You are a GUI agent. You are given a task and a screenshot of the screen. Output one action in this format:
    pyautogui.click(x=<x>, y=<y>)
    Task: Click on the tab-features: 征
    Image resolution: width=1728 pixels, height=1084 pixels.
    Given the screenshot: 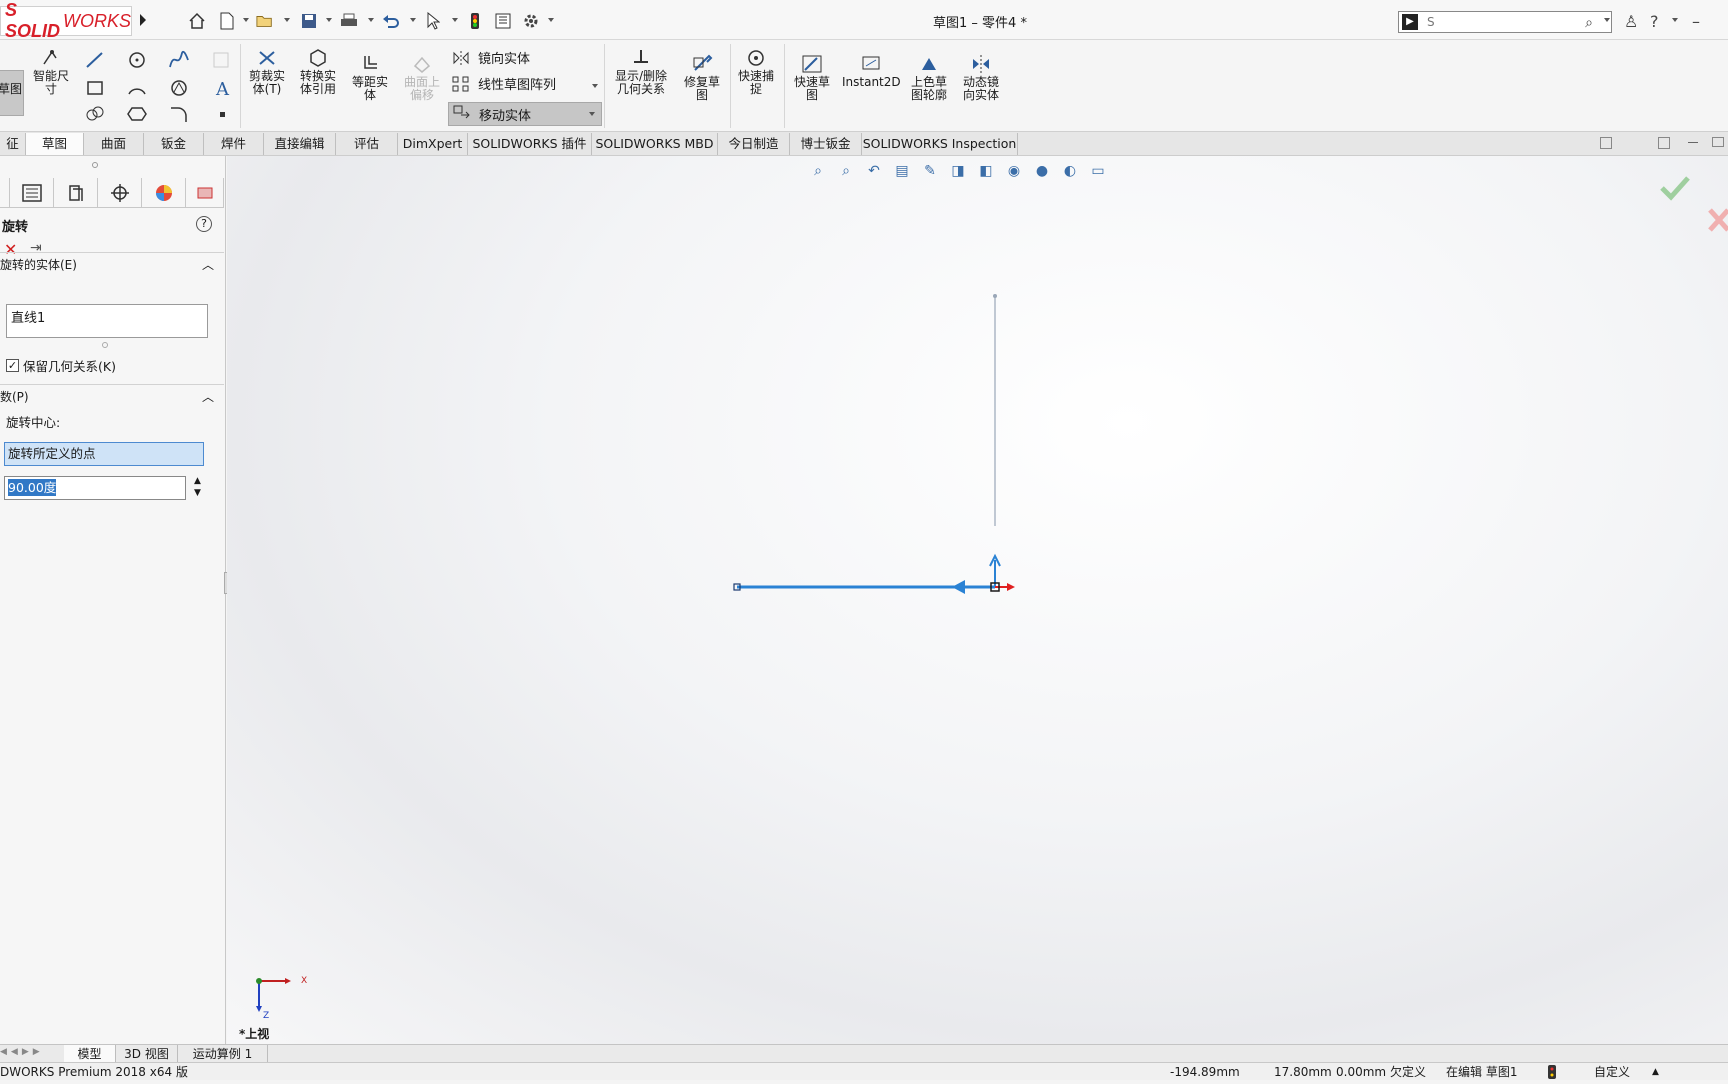 What is the action you would take?
    pyautogui.click(x=13, y=144)
    